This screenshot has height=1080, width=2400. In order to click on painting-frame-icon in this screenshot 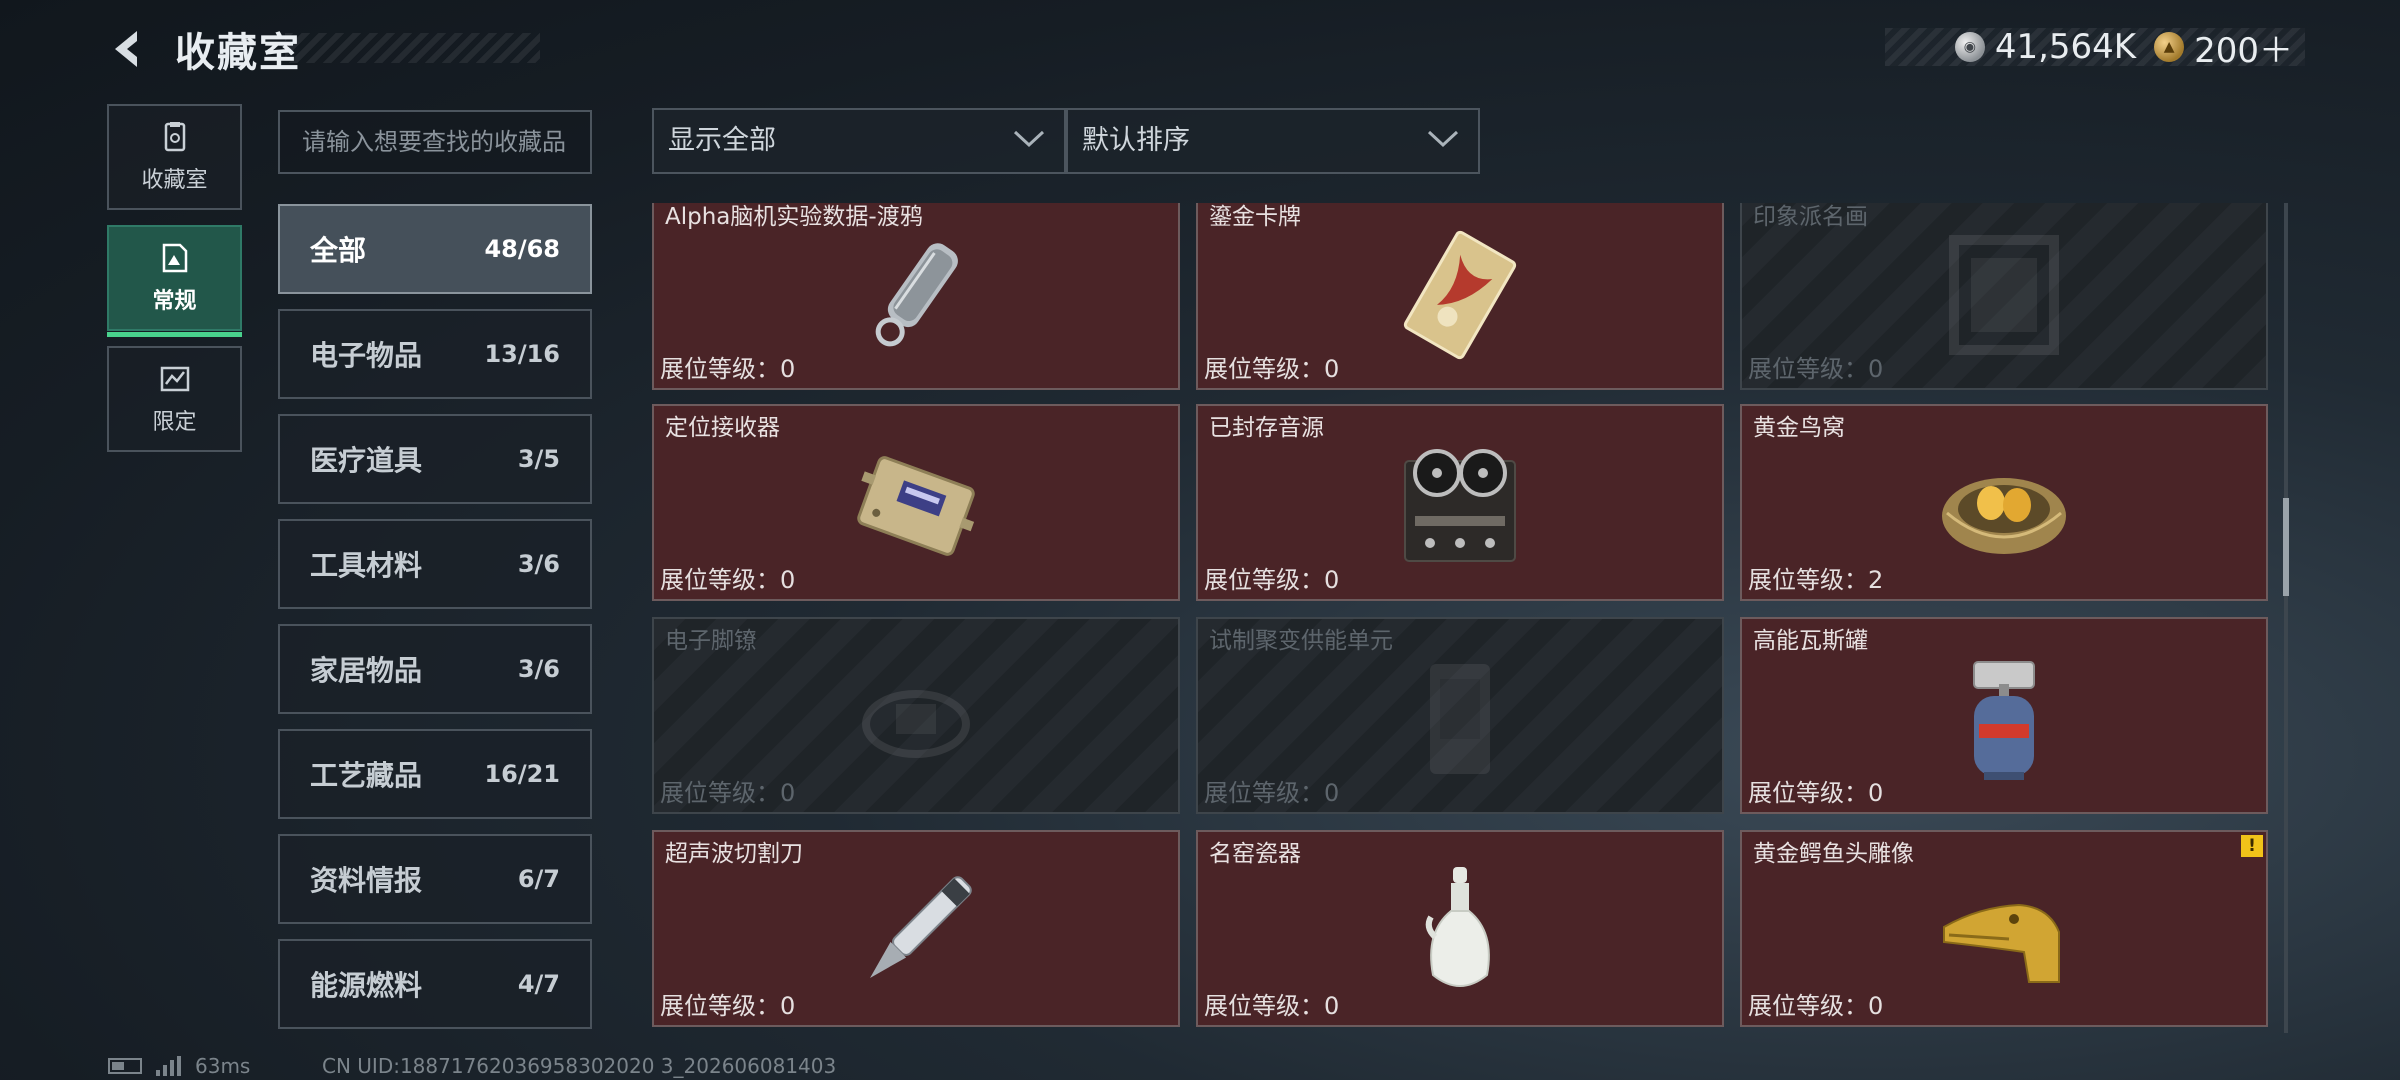, I will do `click(2004, 294)`.